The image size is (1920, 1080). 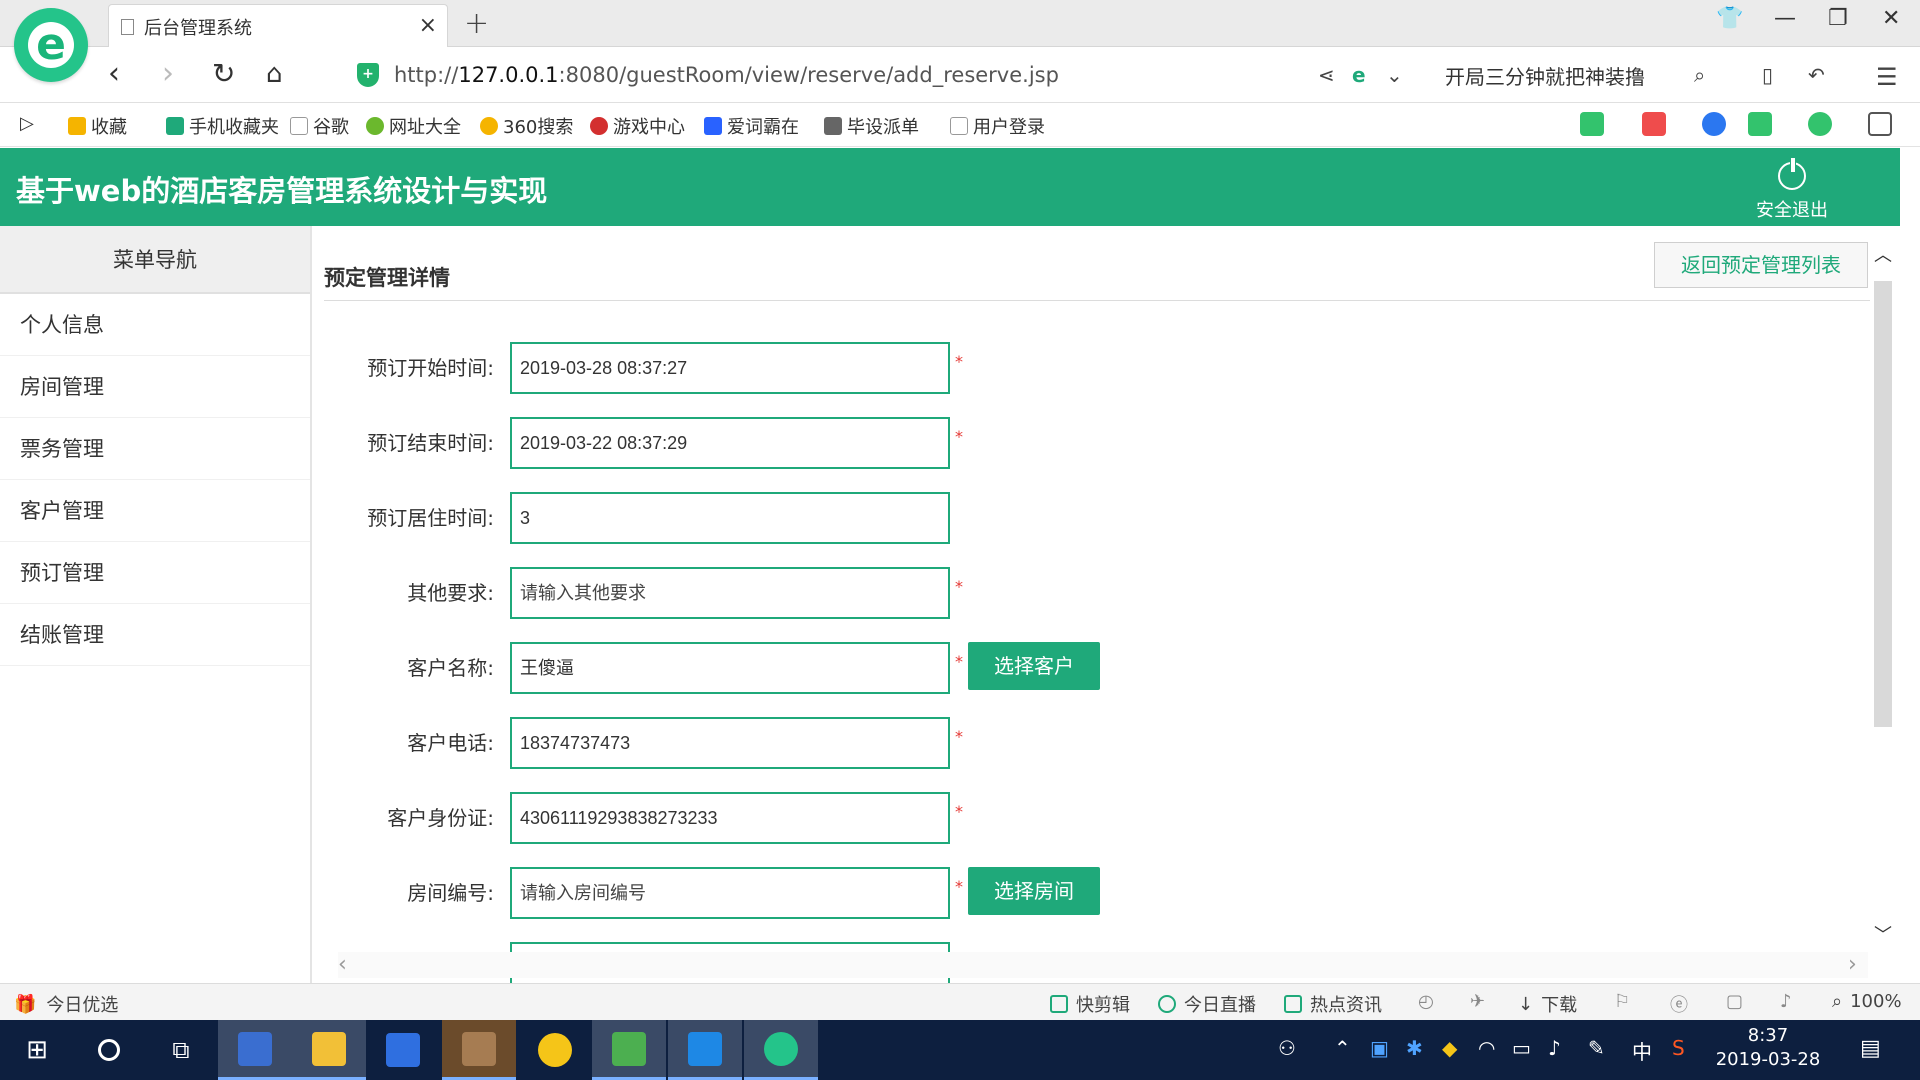 What do you see at coordinates (66, 1004) in the screenshot?
I see `daily-picks: 🎁 今日优选` at bounding box center [66, 1004].